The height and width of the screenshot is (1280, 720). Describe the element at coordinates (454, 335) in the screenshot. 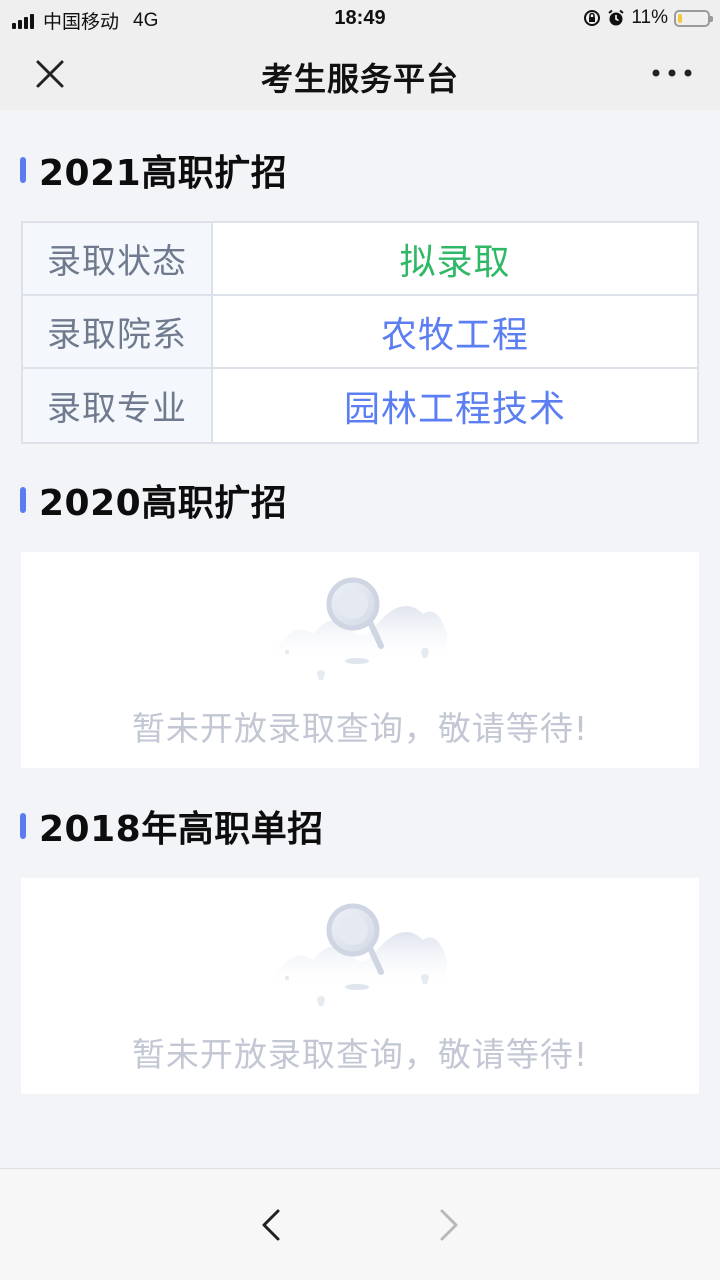

I see `department-value: 农牧工程` at that location.